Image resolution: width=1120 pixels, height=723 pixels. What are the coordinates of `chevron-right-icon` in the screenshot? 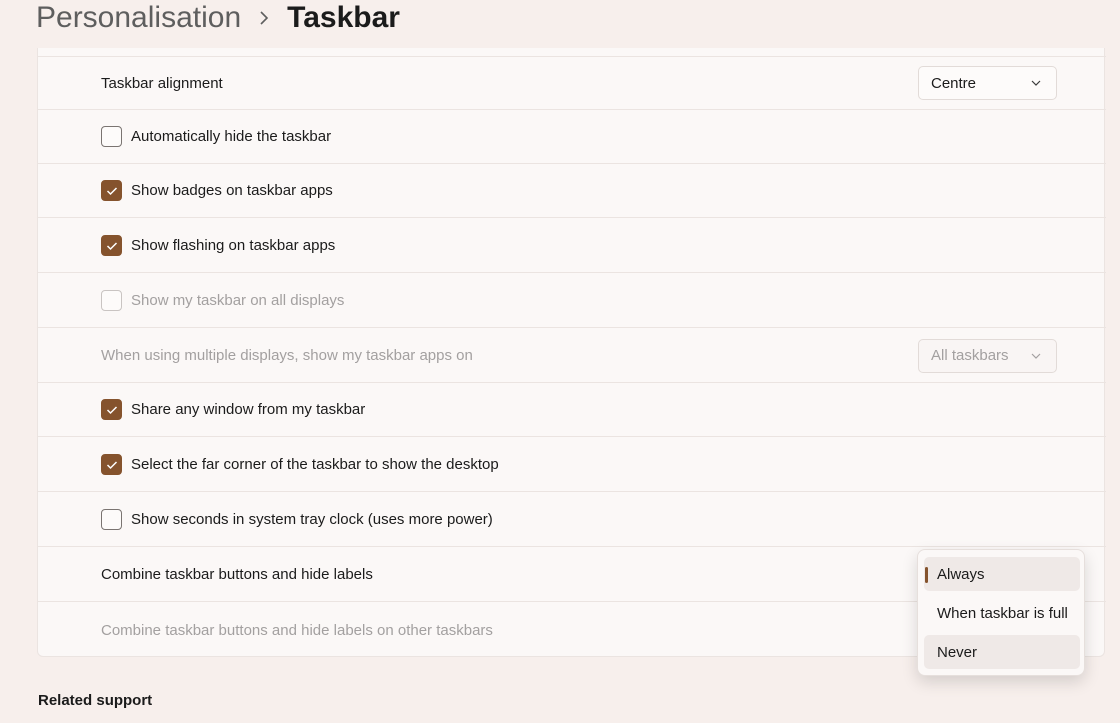 It's located at (264, 18).